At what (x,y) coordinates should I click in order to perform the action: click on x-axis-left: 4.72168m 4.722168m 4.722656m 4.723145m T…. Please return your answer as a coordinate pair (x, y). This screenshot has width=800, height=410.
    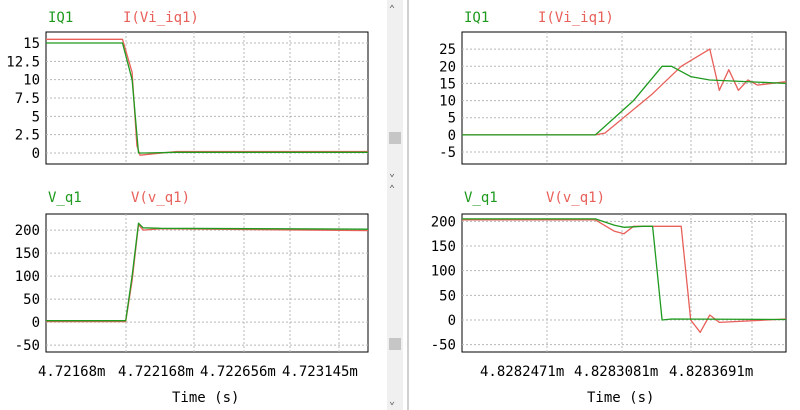
    Looking at the image, I should click on (198, 385).